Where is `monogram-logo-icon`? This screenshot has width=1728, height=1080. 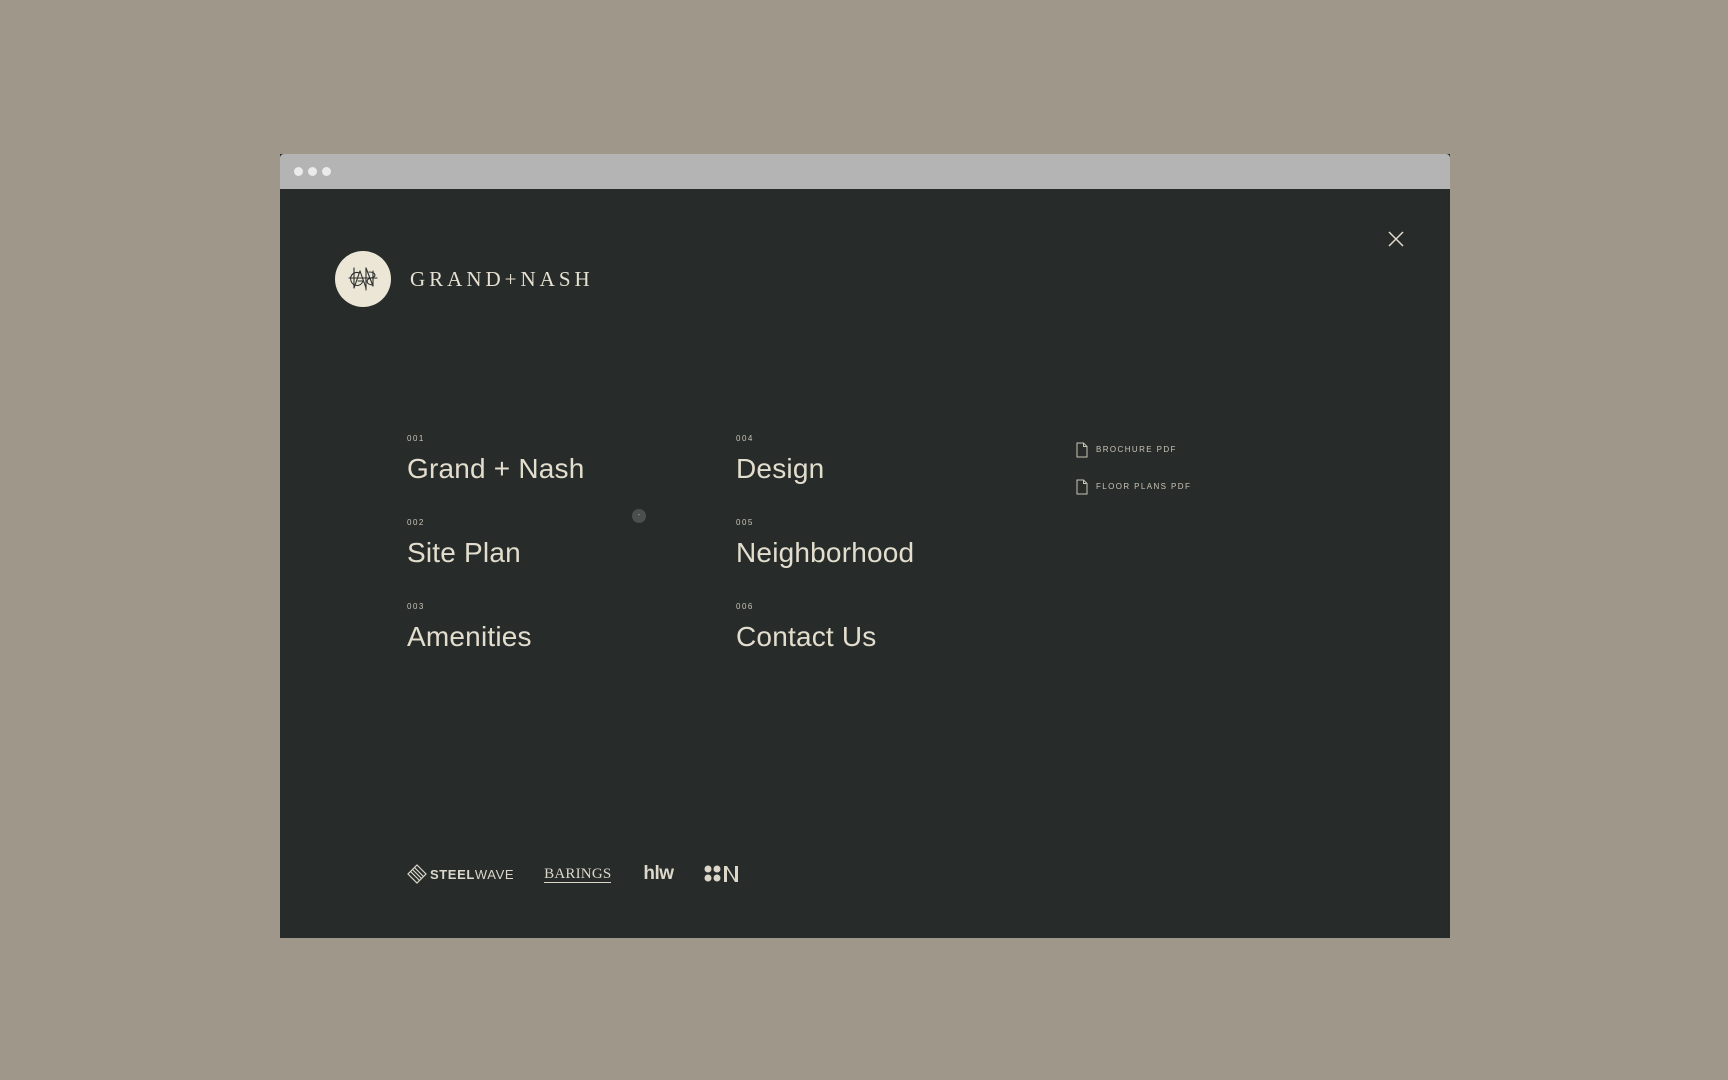
monogram-logo-icon is located at coordinates (363, 279).